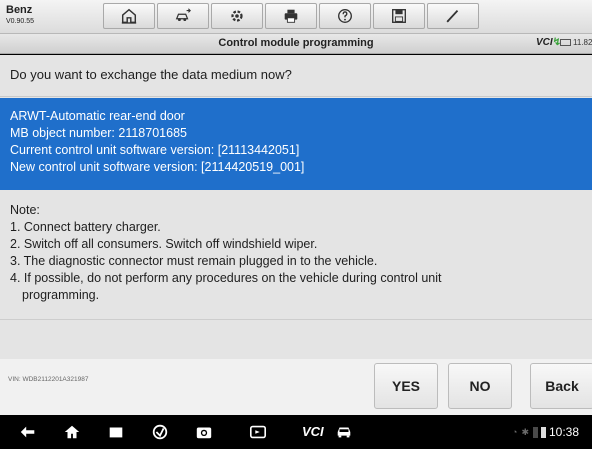 The height and width of the screenshot is (449, 592). I want to click on car-swap-button, so click(183, 16).